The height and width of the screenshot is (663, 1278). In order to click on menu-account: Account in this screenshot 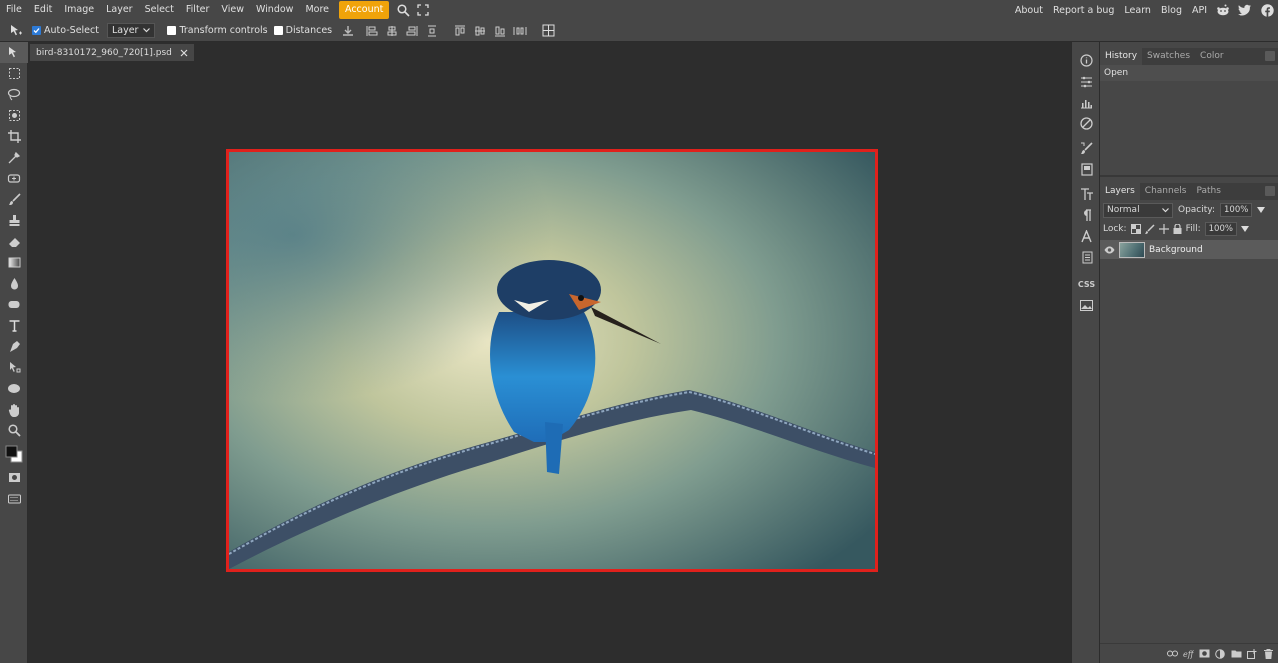, I will do `click(364, 10)`.